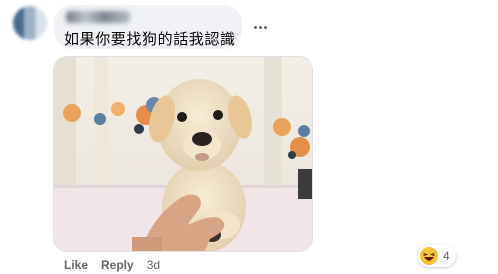  I want to click on comment-timestamp: 3d, so click(153, 265).